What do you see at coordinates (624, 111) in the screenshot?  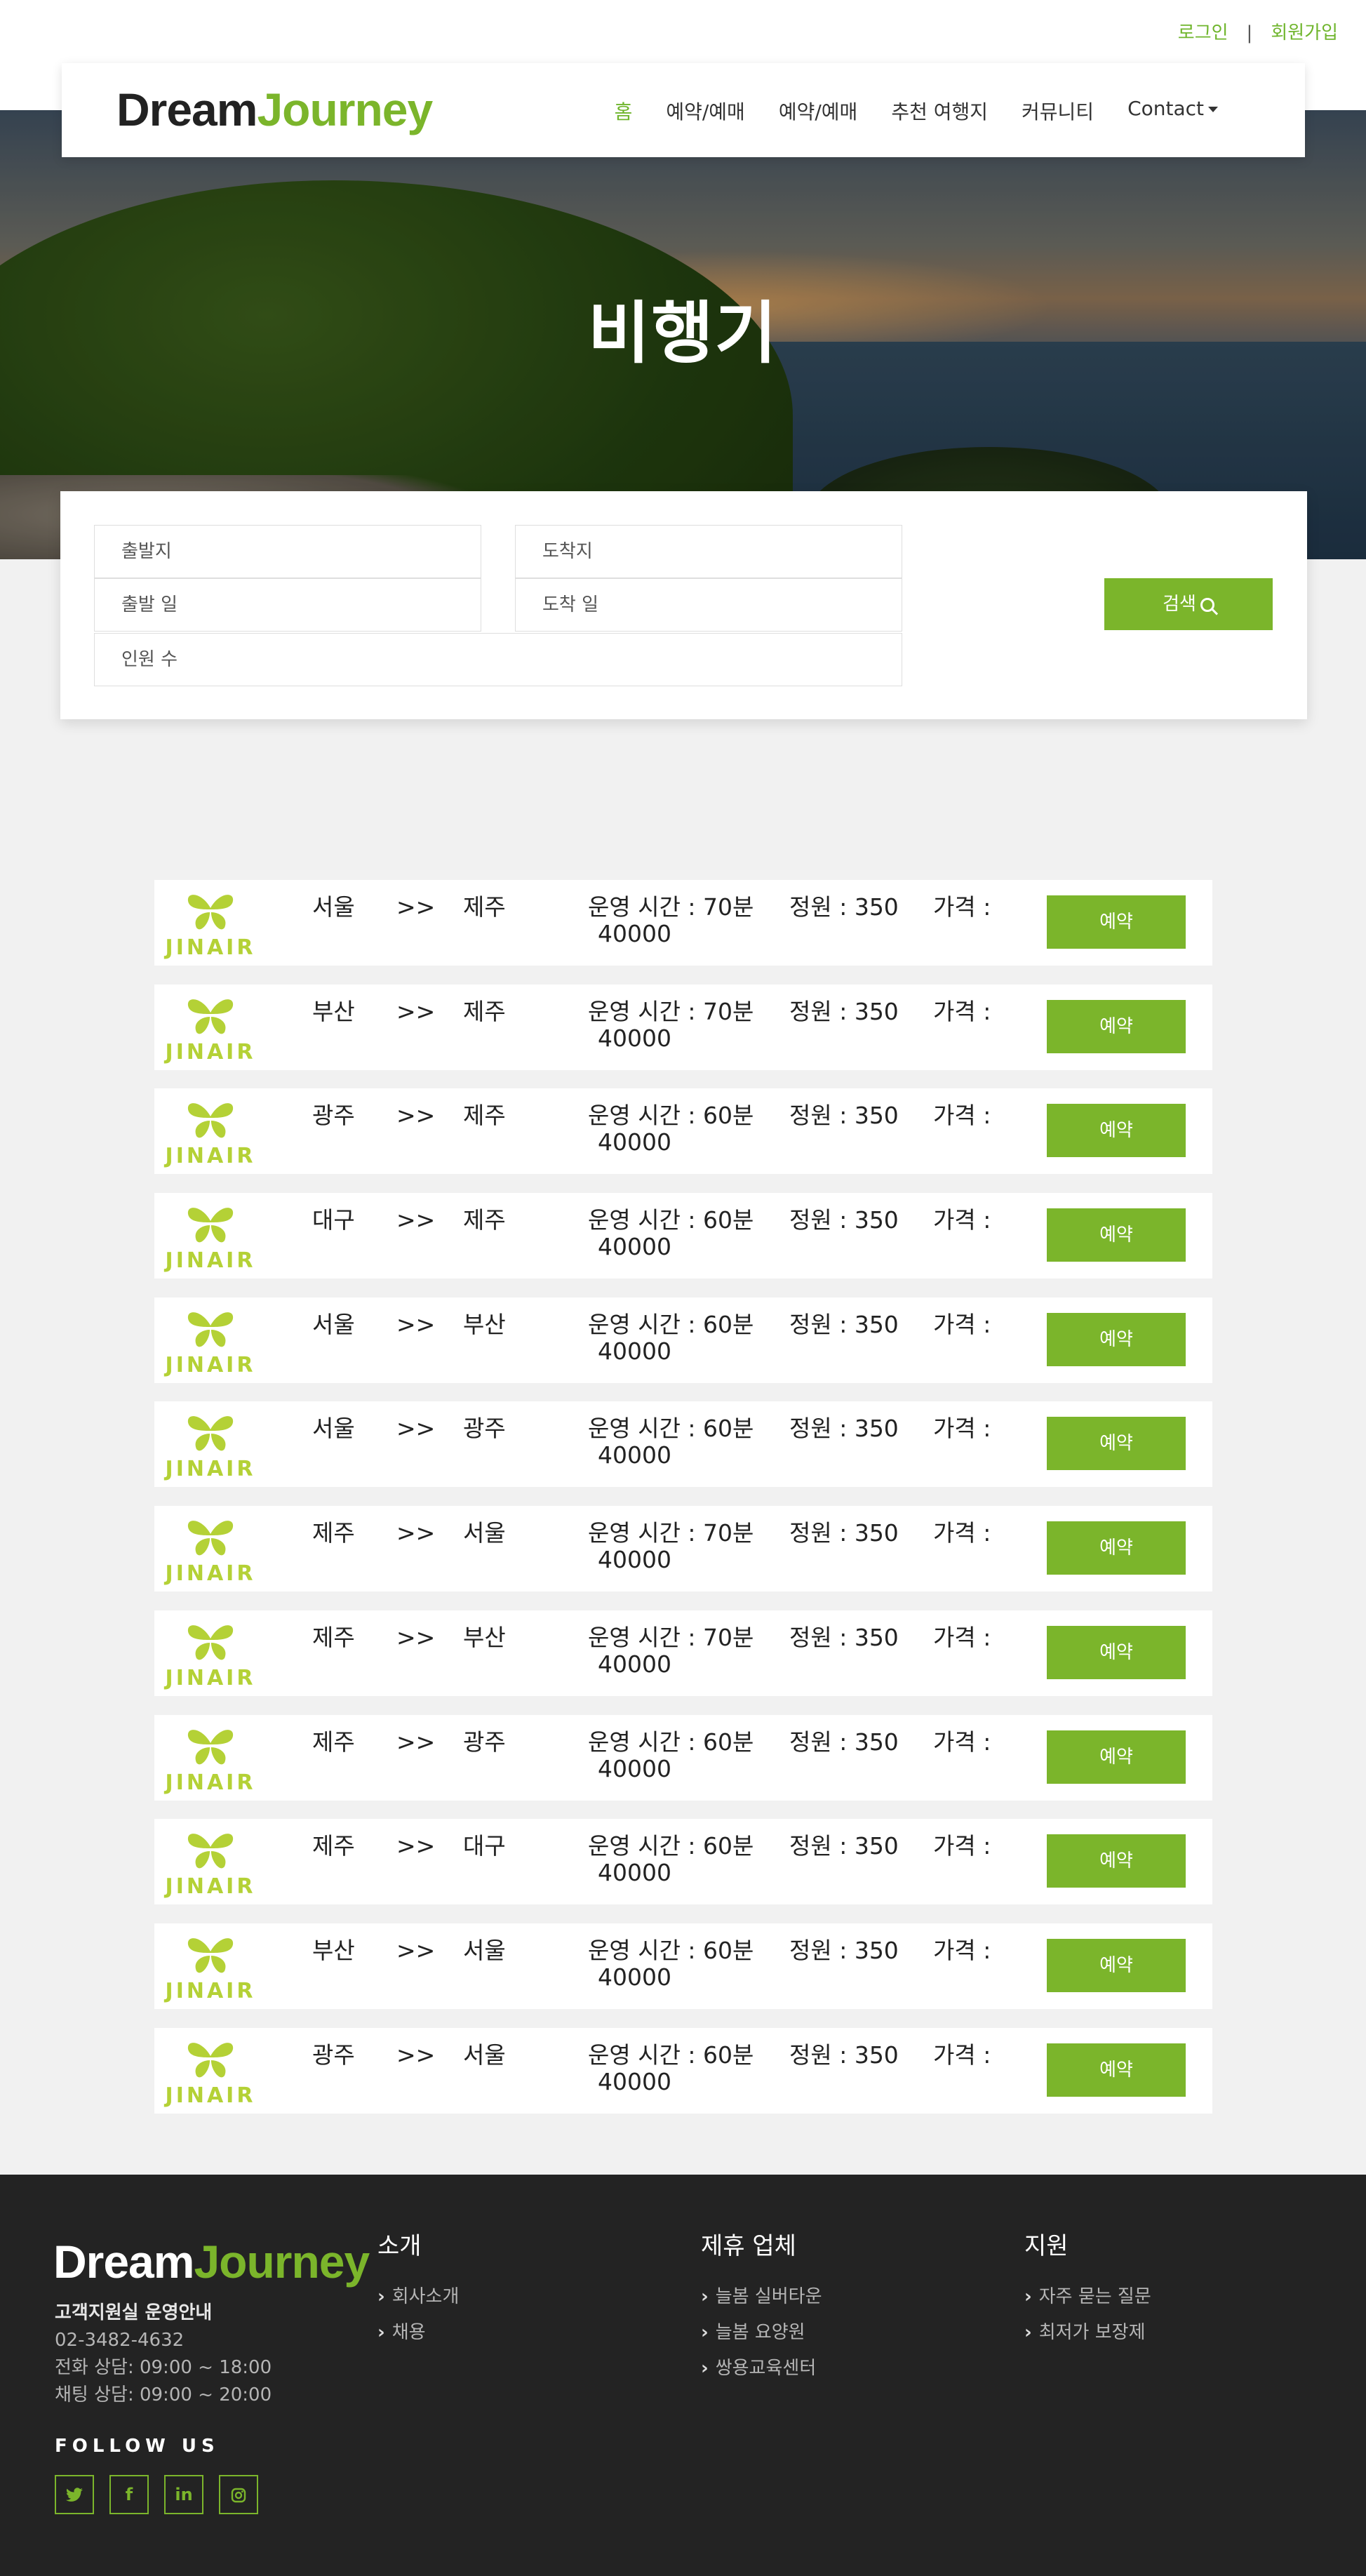 I see `nav-home: 홈` at bounding box center [624, 111].